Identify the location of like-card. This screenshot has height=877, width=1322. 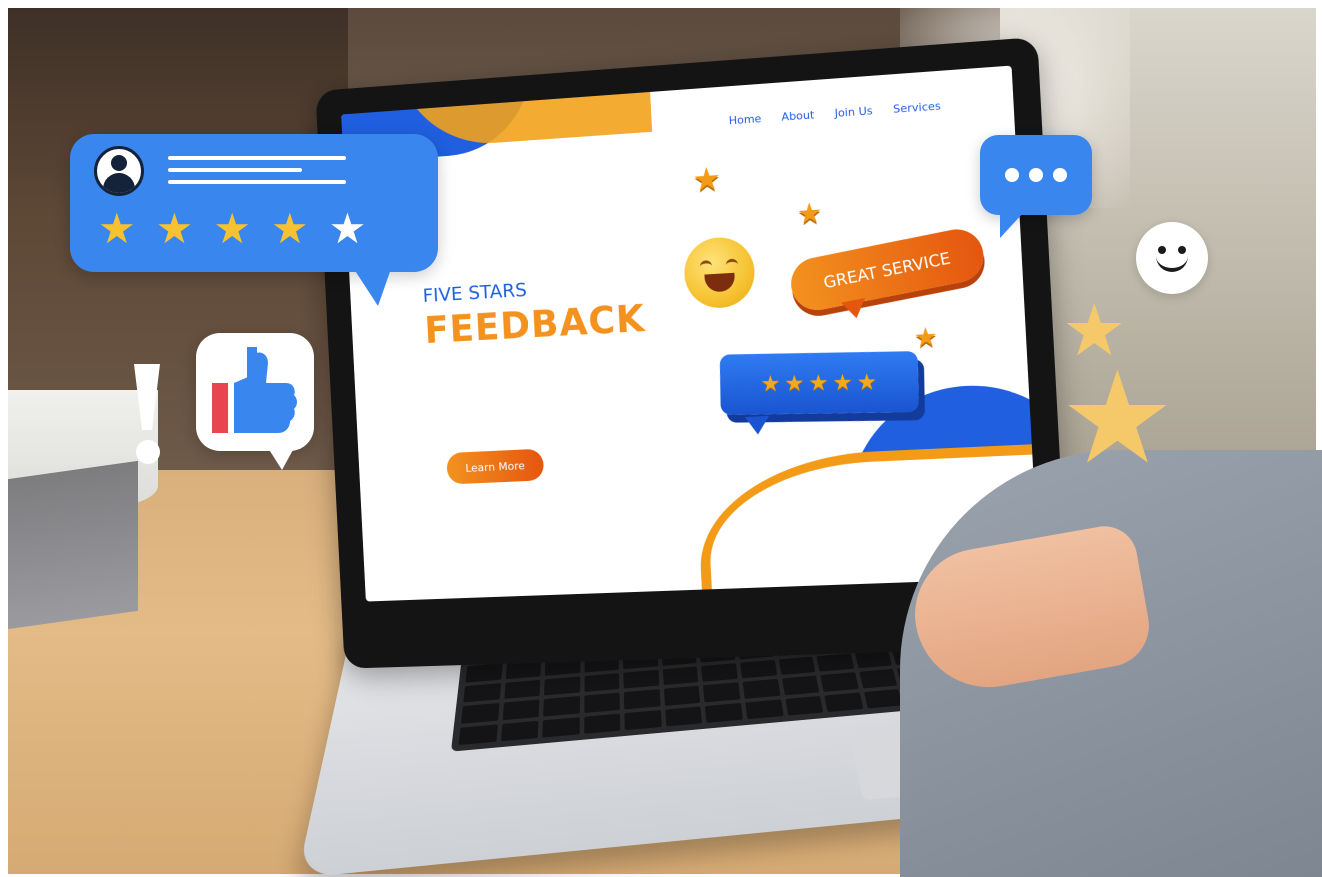
(255, 392).